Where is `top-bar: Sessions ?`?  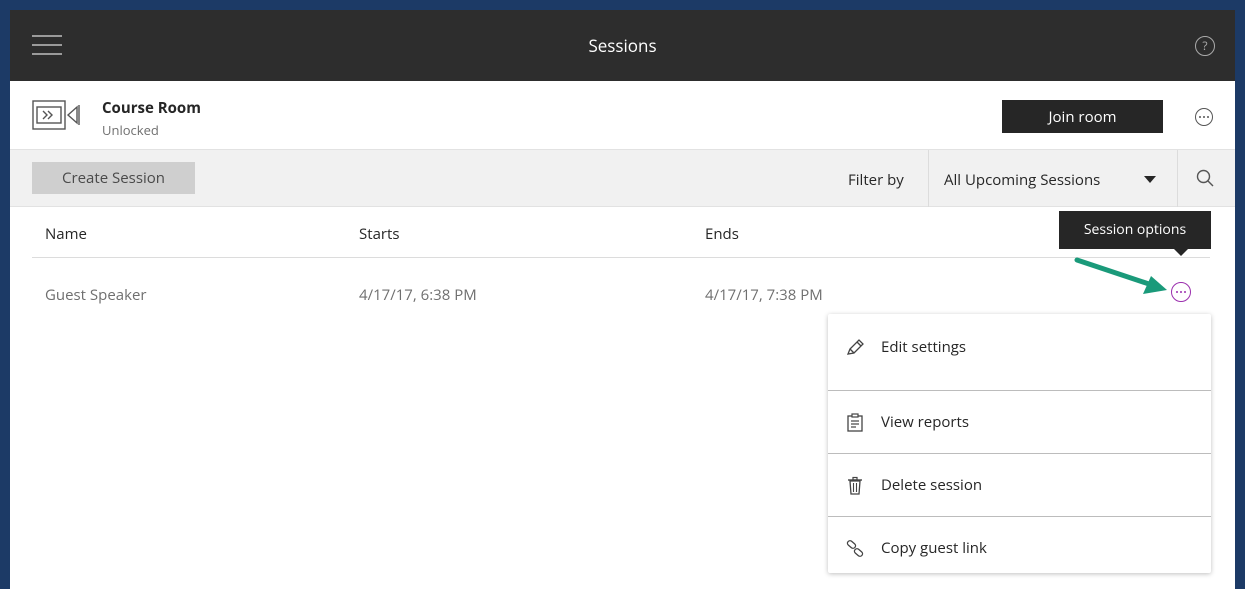 top-bar: Sessions ? is located at coordinates (622, 45).